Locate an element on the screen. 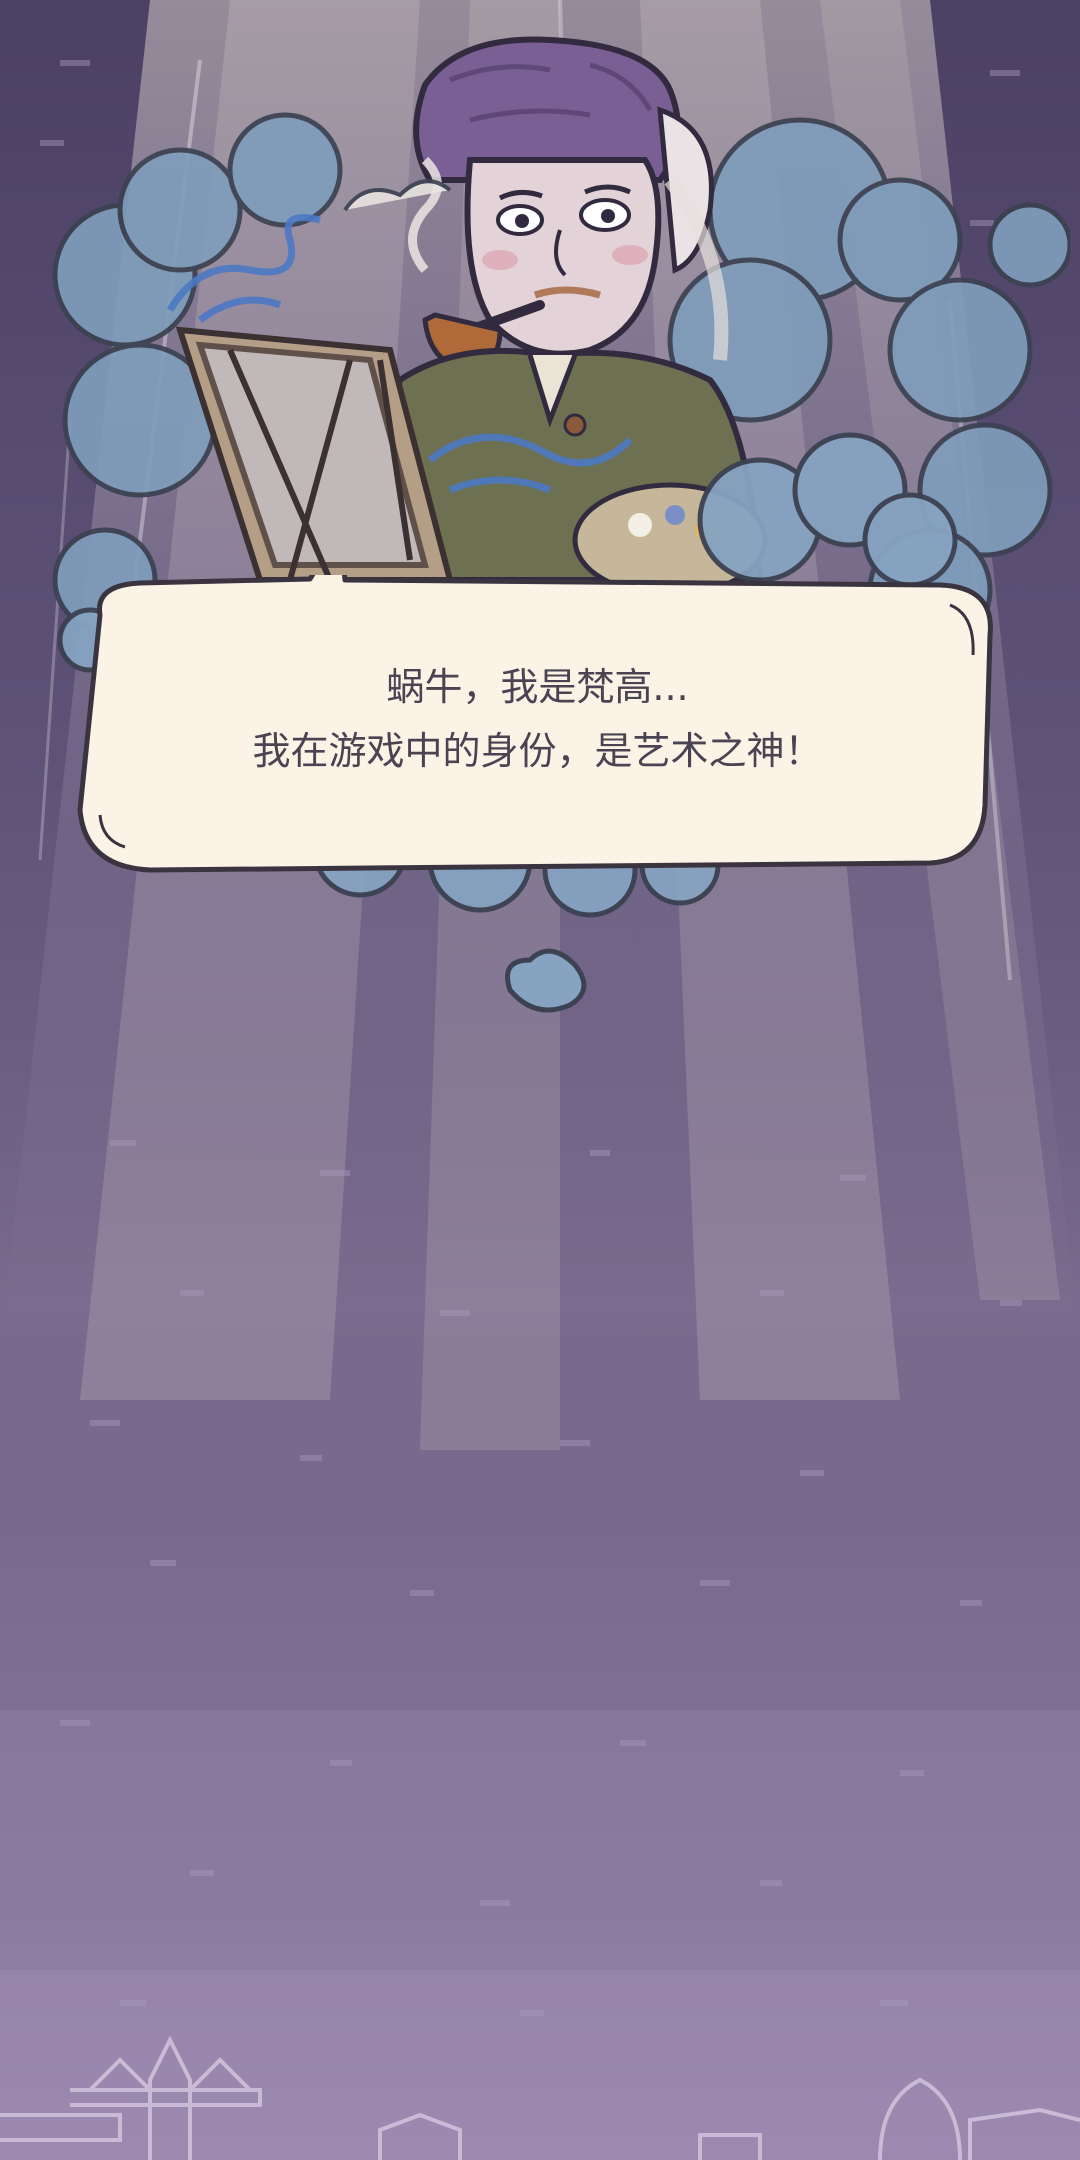  cloud-puff is located at coordinates (546, 980).